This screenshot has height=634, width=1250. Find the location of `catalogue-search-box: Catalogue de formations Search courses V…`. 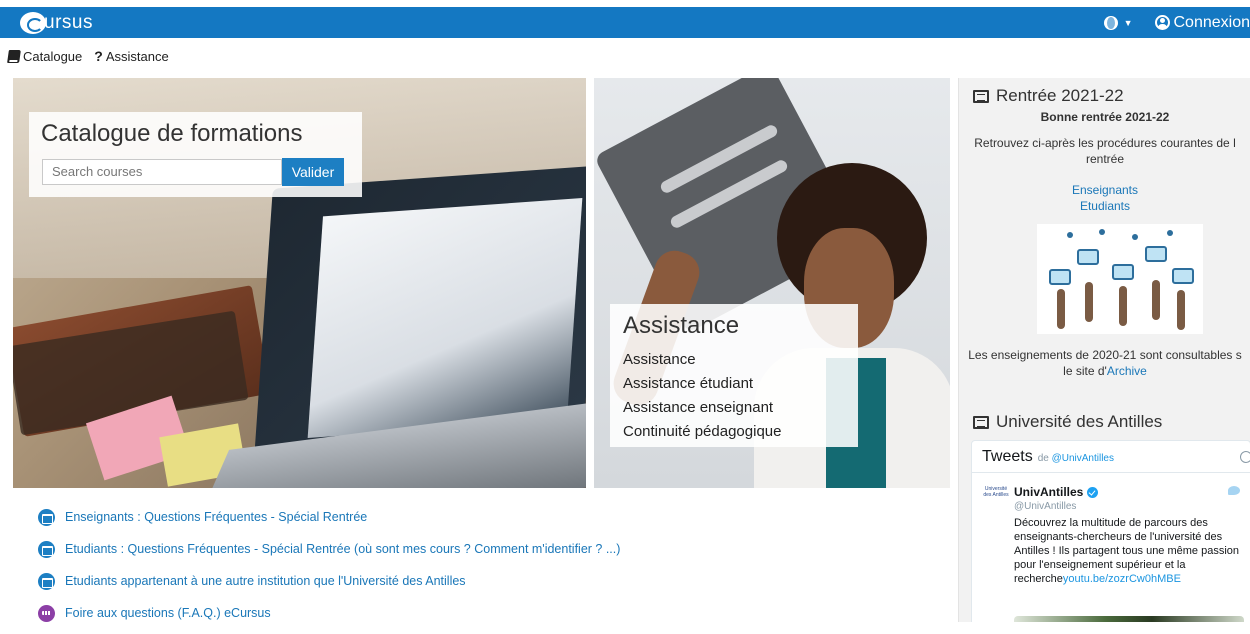

catalogue-search-box: Catalogue de formations Search courses V… is located at coordinates (195, 154).